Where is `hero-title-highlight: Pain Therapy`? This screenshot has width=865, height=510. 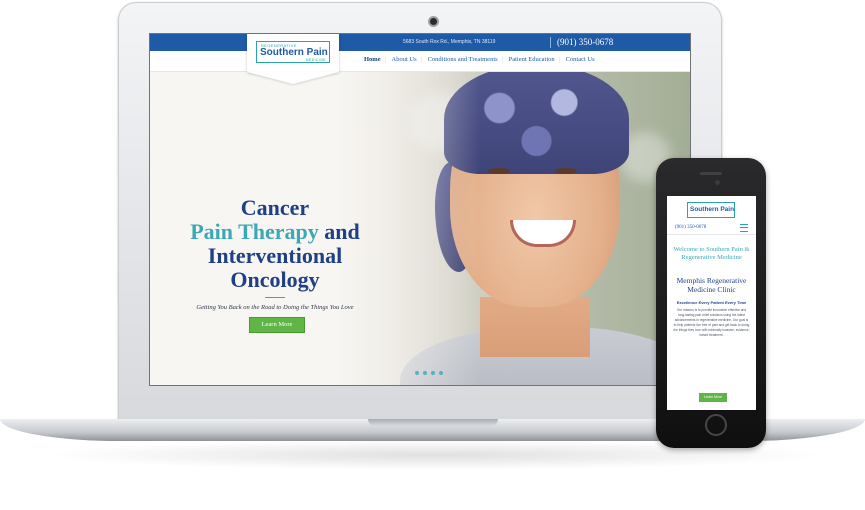
hero-title-highlight: Pain Therapy is located at coordinates (254, 231).